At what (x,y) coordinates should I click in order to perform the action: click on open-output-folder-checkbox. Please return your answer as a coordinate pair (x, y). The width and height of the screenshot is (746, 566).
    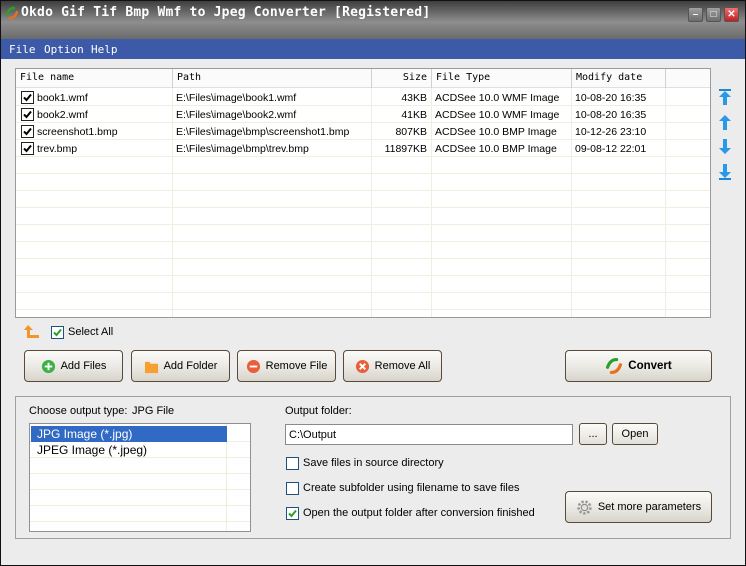
    Looking at the image, I should click on (292, 513).